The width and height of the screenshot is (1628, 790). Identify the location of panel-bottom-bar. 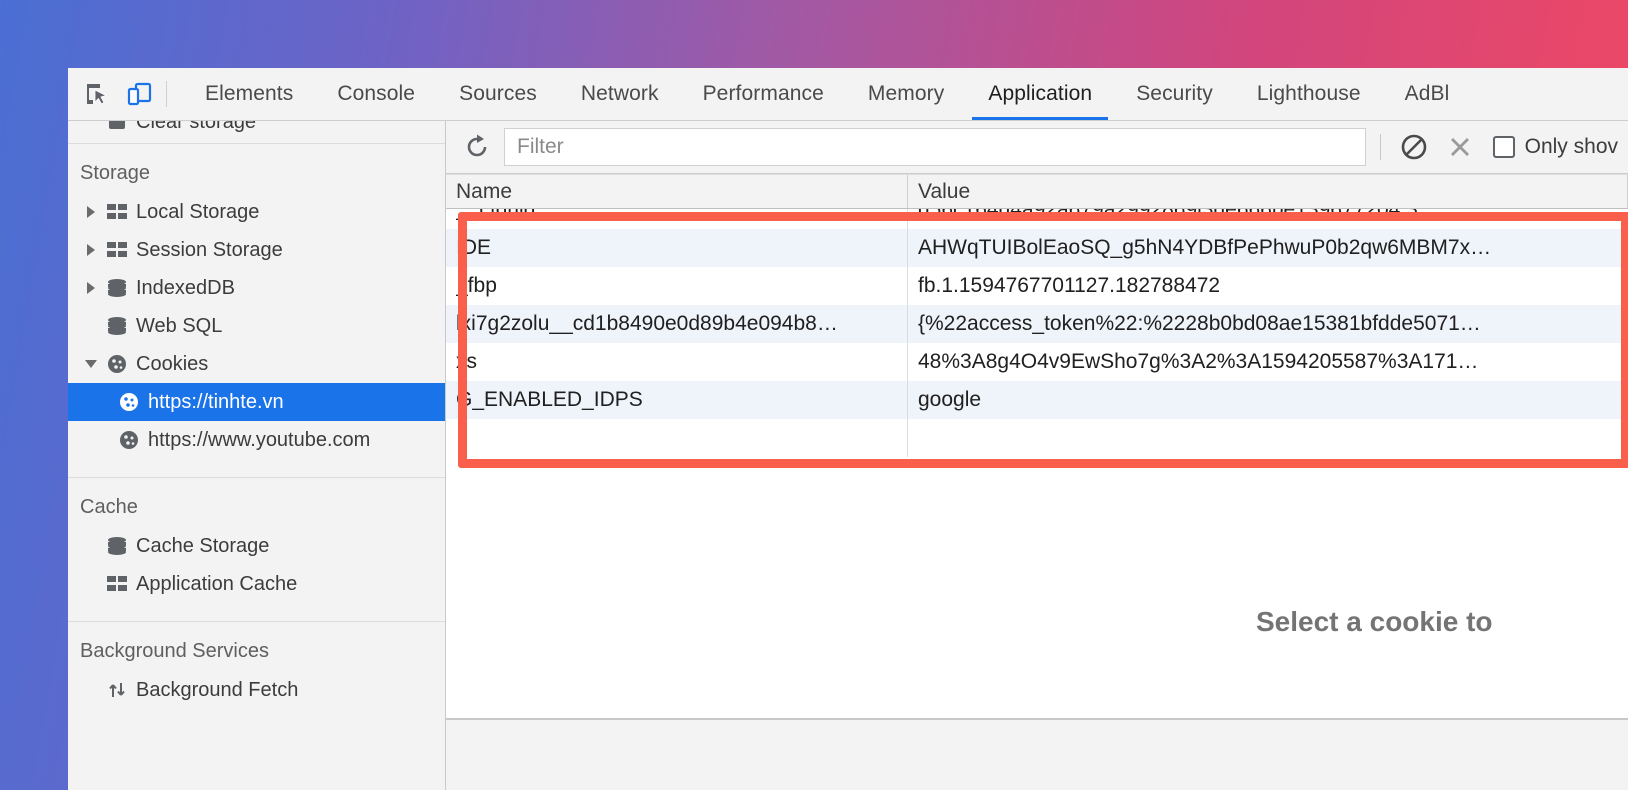
(1037, 754).